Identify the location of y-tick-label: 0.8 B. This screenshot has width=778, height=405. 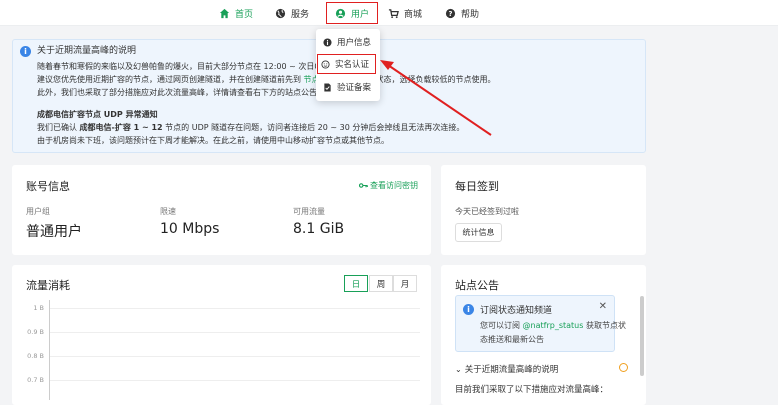
(35, 356).